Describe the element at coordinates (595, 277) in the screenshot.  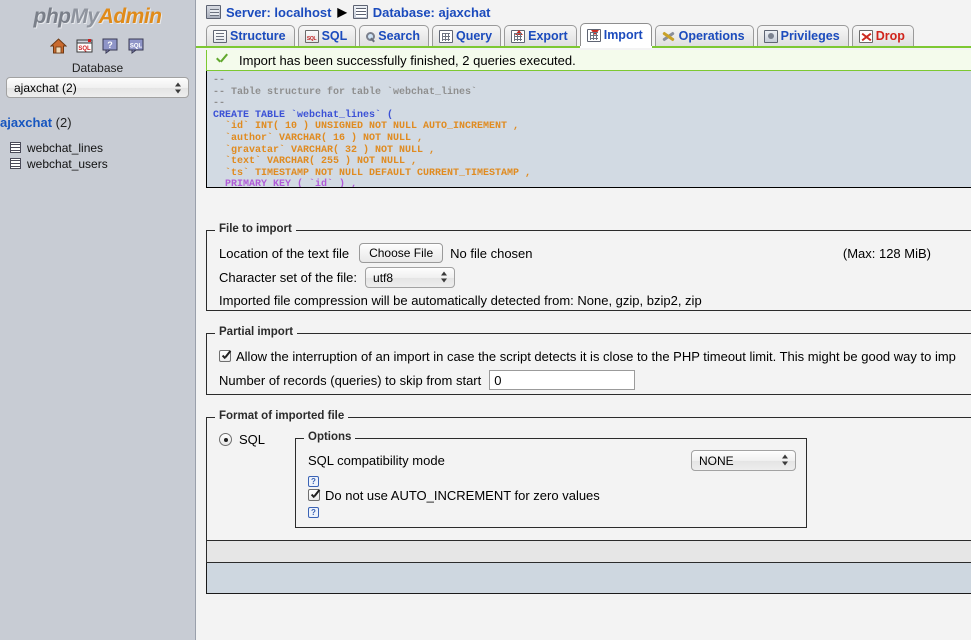
I see `charset-row: Character set of the file: utf8` at that location.